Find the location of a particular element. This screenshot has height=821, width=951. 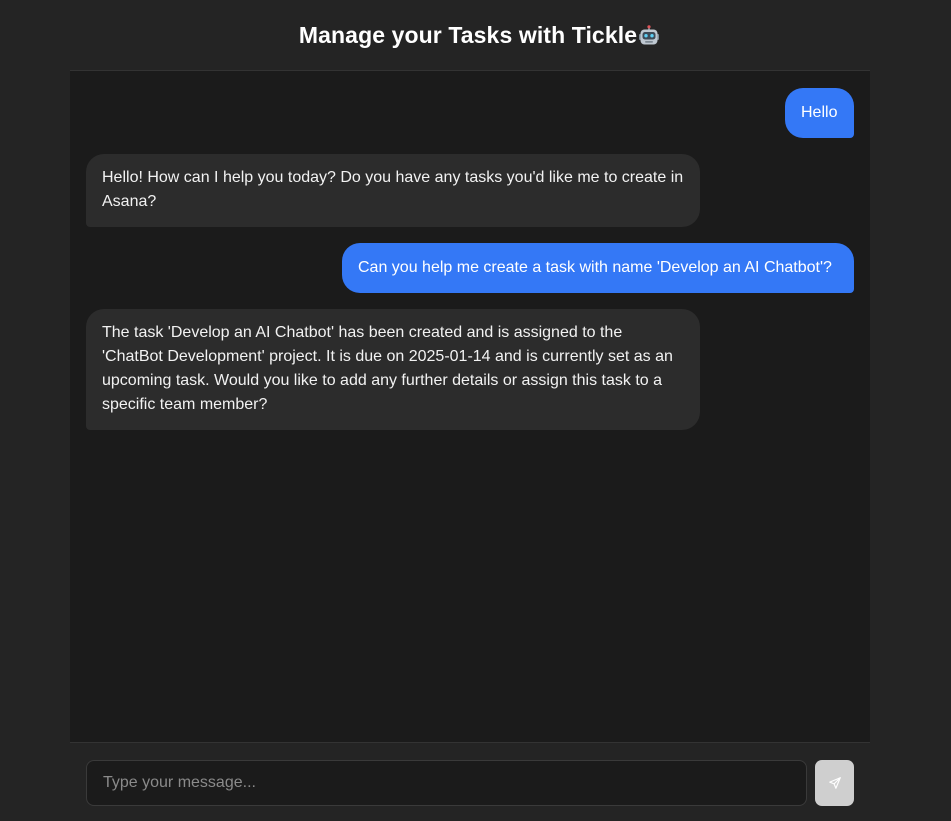

send-icon is located at coordinates (835, 783).